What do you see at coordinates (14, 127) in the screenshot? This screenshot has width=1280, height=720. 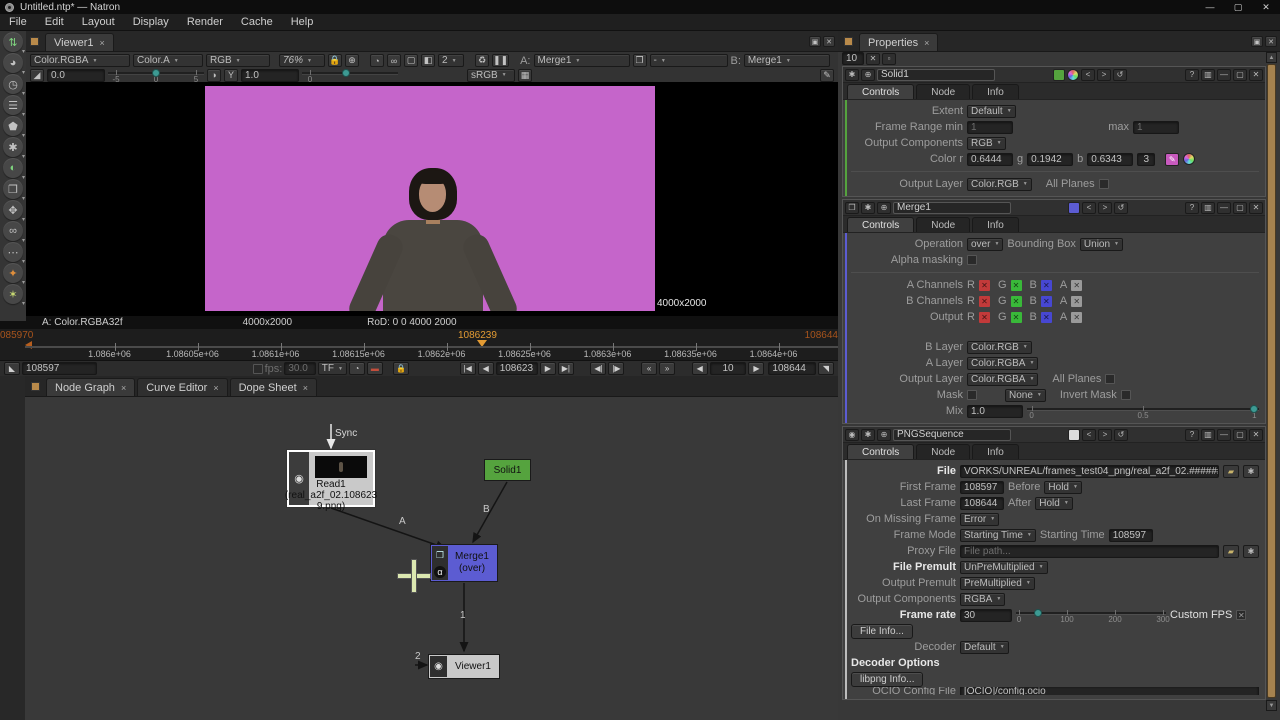 I see `color-nodes-icon: ⬟` at bounding box center [14, 127].